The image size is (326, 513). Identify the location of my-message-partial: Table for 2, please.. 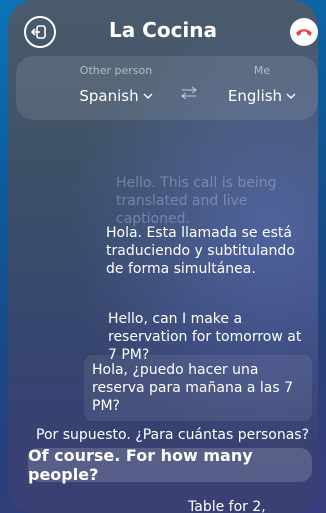
(227, 506).